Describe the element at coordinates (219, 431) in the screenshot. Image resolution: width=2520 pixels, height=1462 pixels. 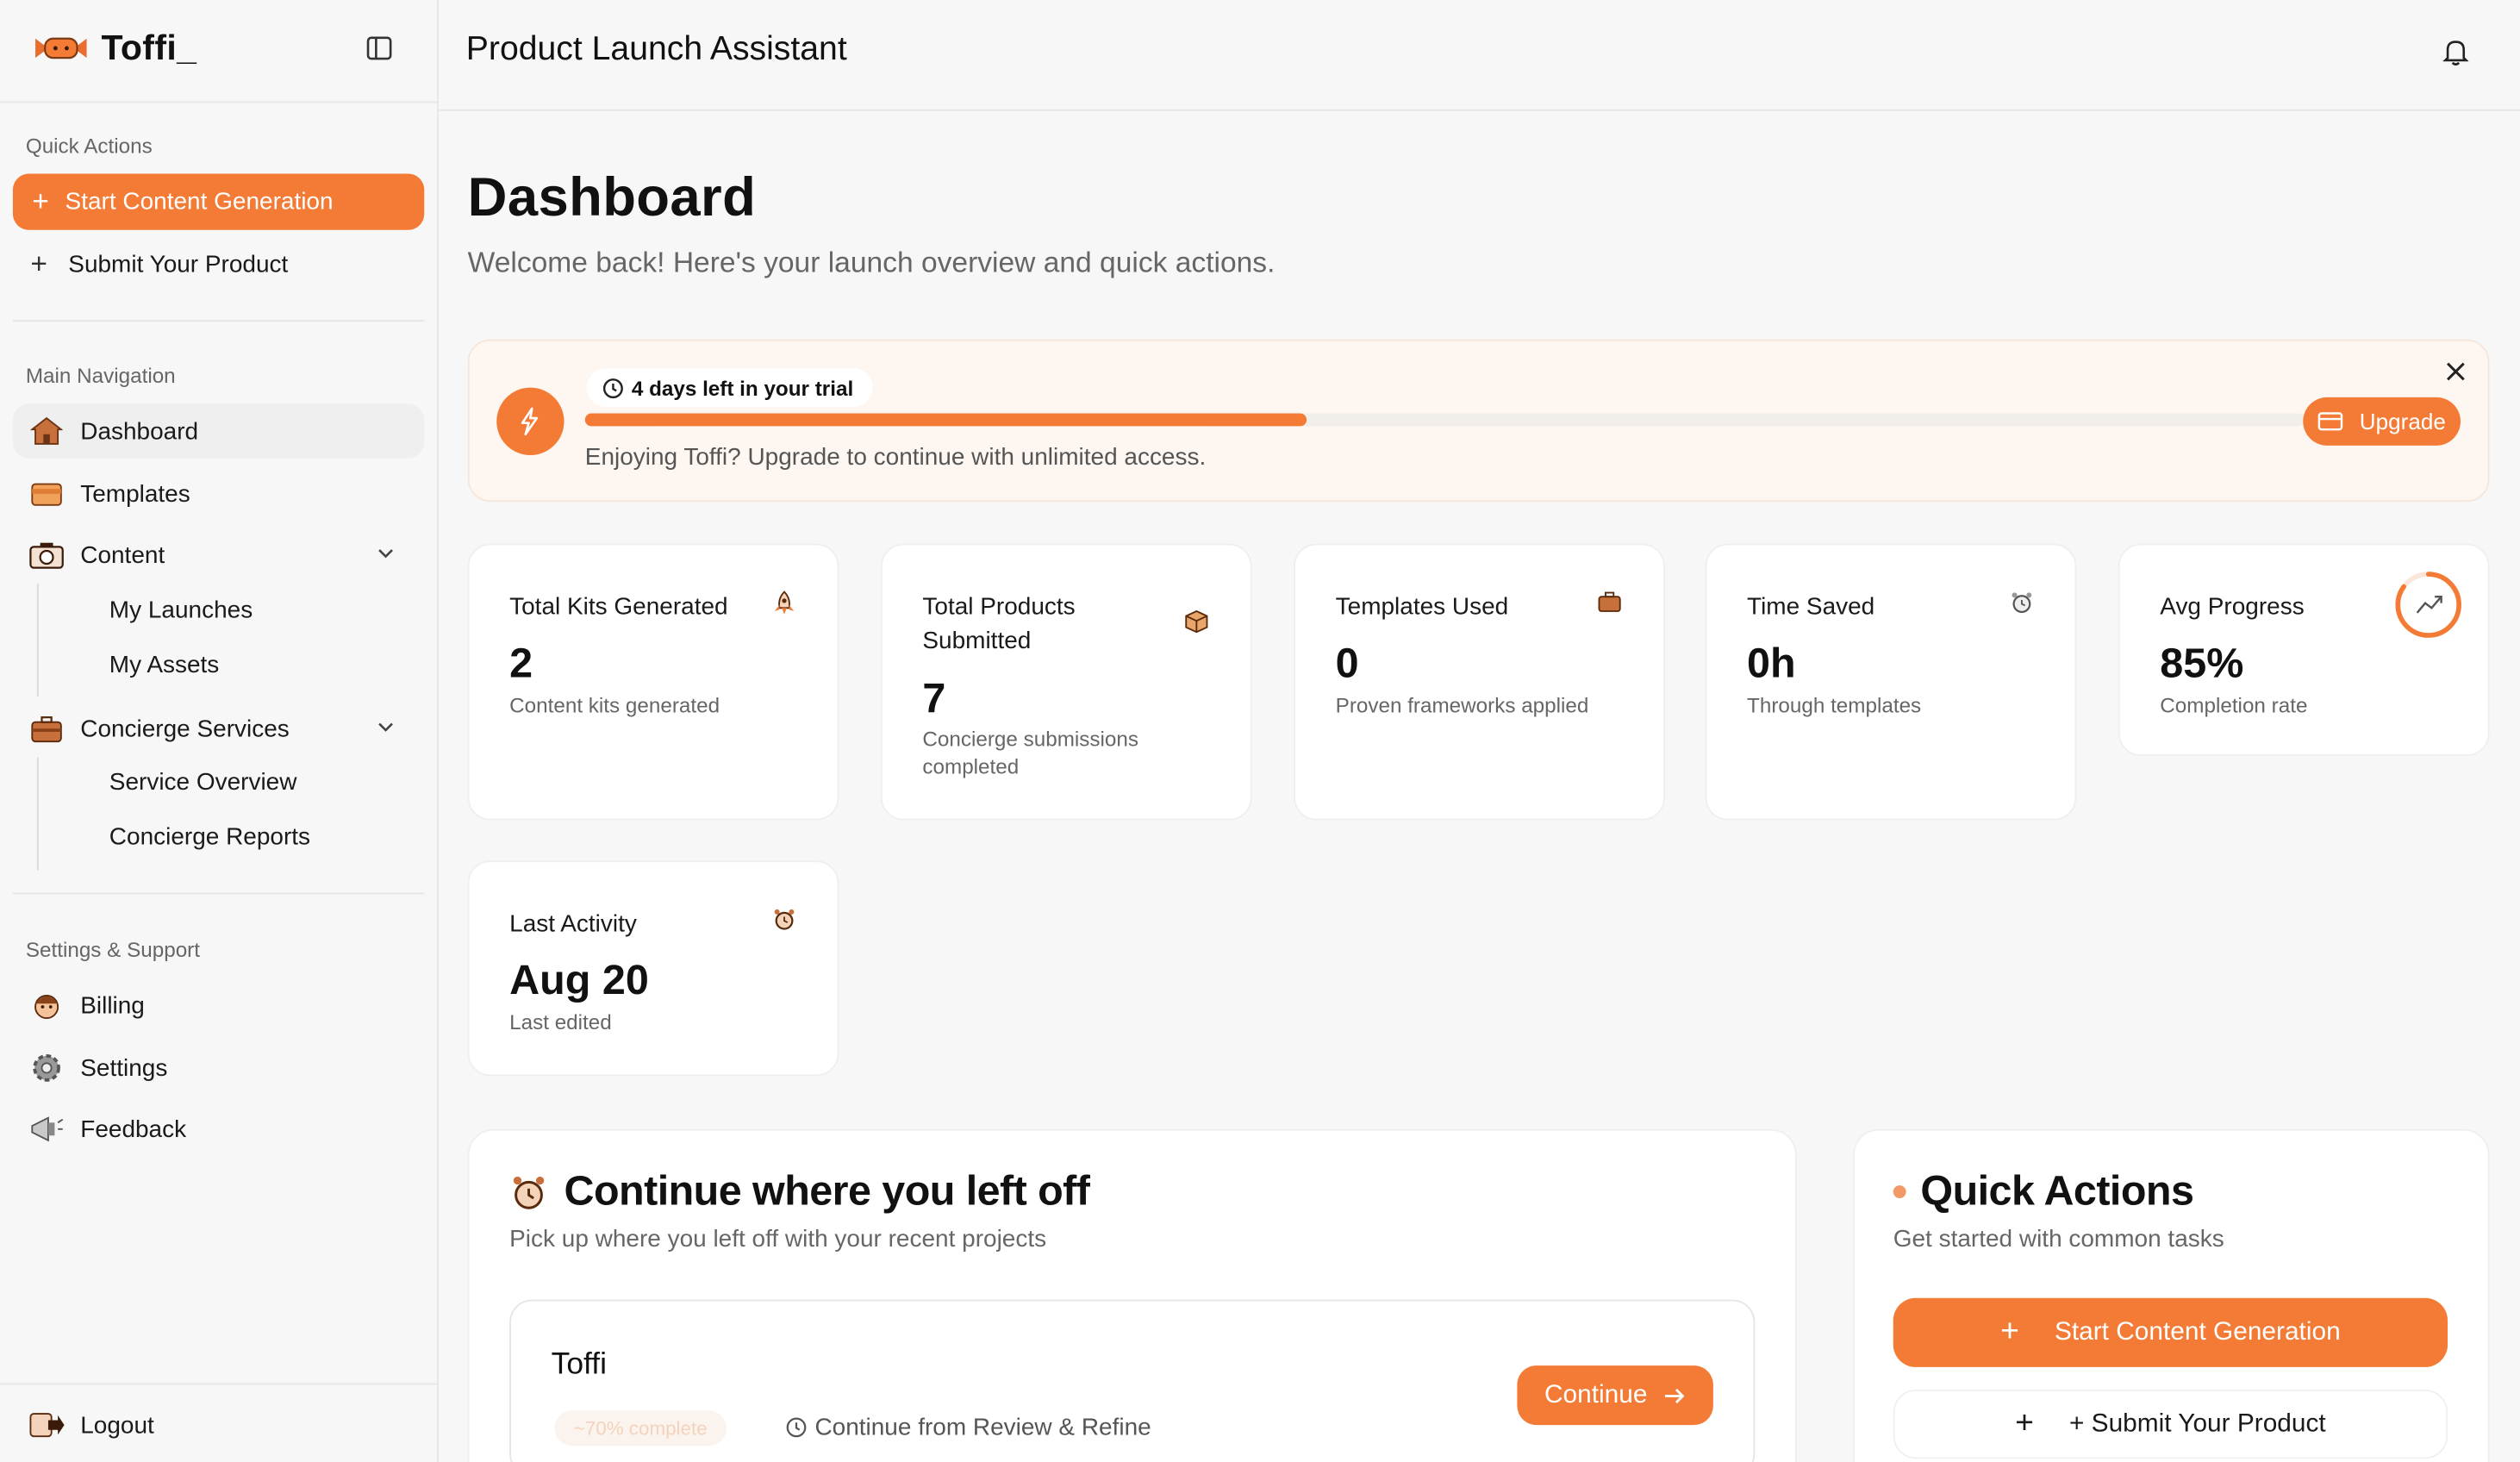
I see `sidebar-item-dashboard: Dashboard` at that location.